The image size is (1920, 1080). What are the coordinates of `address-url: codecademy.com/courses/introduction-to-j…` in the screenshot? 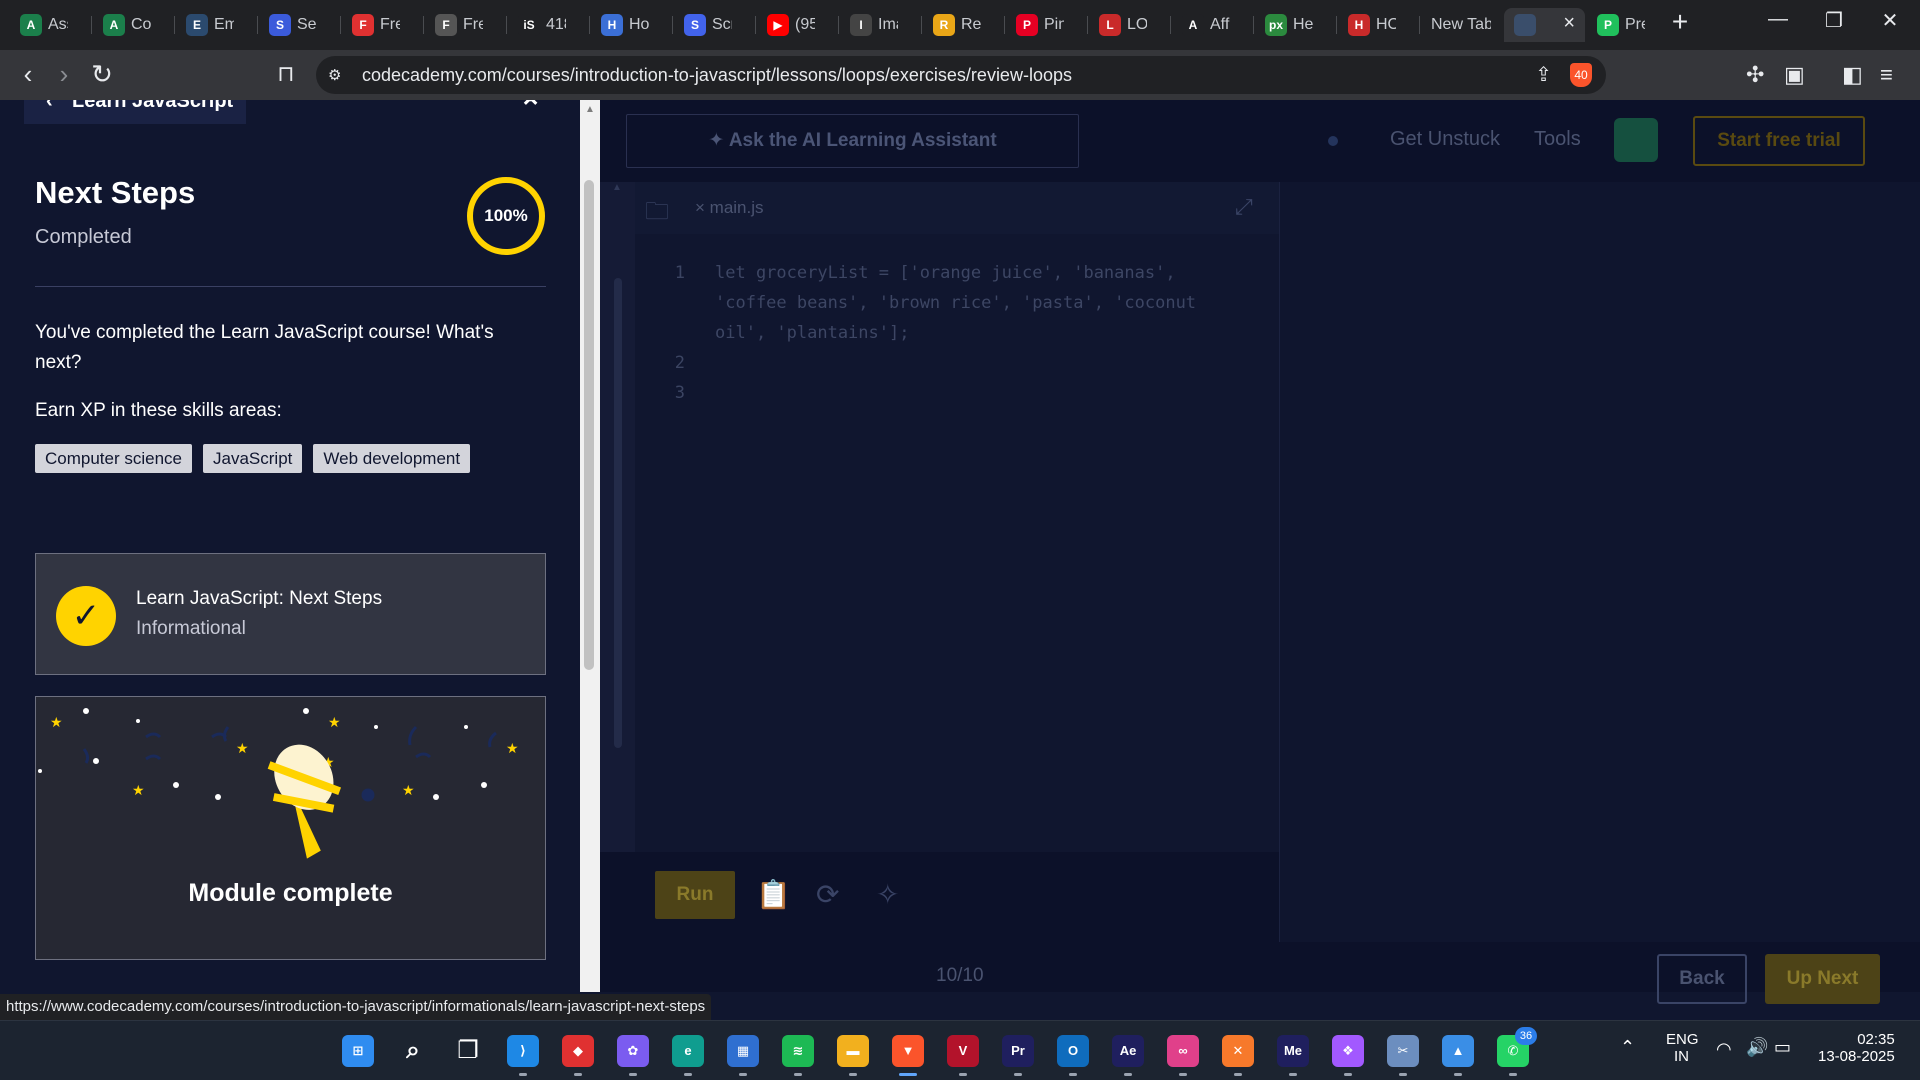 It's located at (717, 75).